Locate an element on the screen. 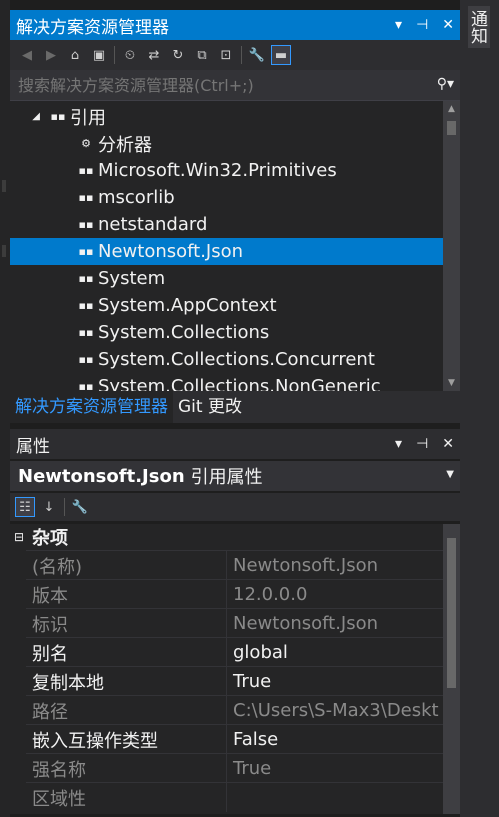 The image size is (499, 817). tree-node-reference: ▪▪ System.AppContext is located at coordinates (226, 305).